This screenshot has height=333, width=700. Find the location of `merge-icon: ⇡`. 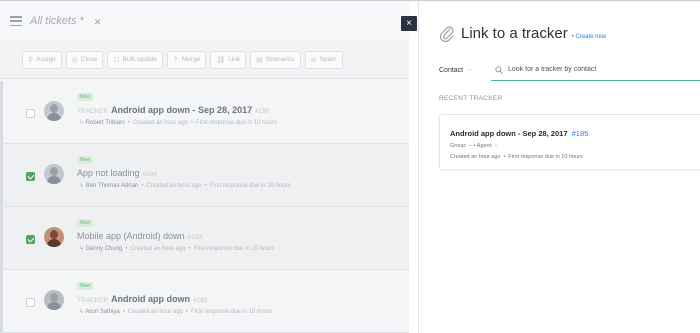

merge-icon: ⇡ is located at coordinates (176, 60).